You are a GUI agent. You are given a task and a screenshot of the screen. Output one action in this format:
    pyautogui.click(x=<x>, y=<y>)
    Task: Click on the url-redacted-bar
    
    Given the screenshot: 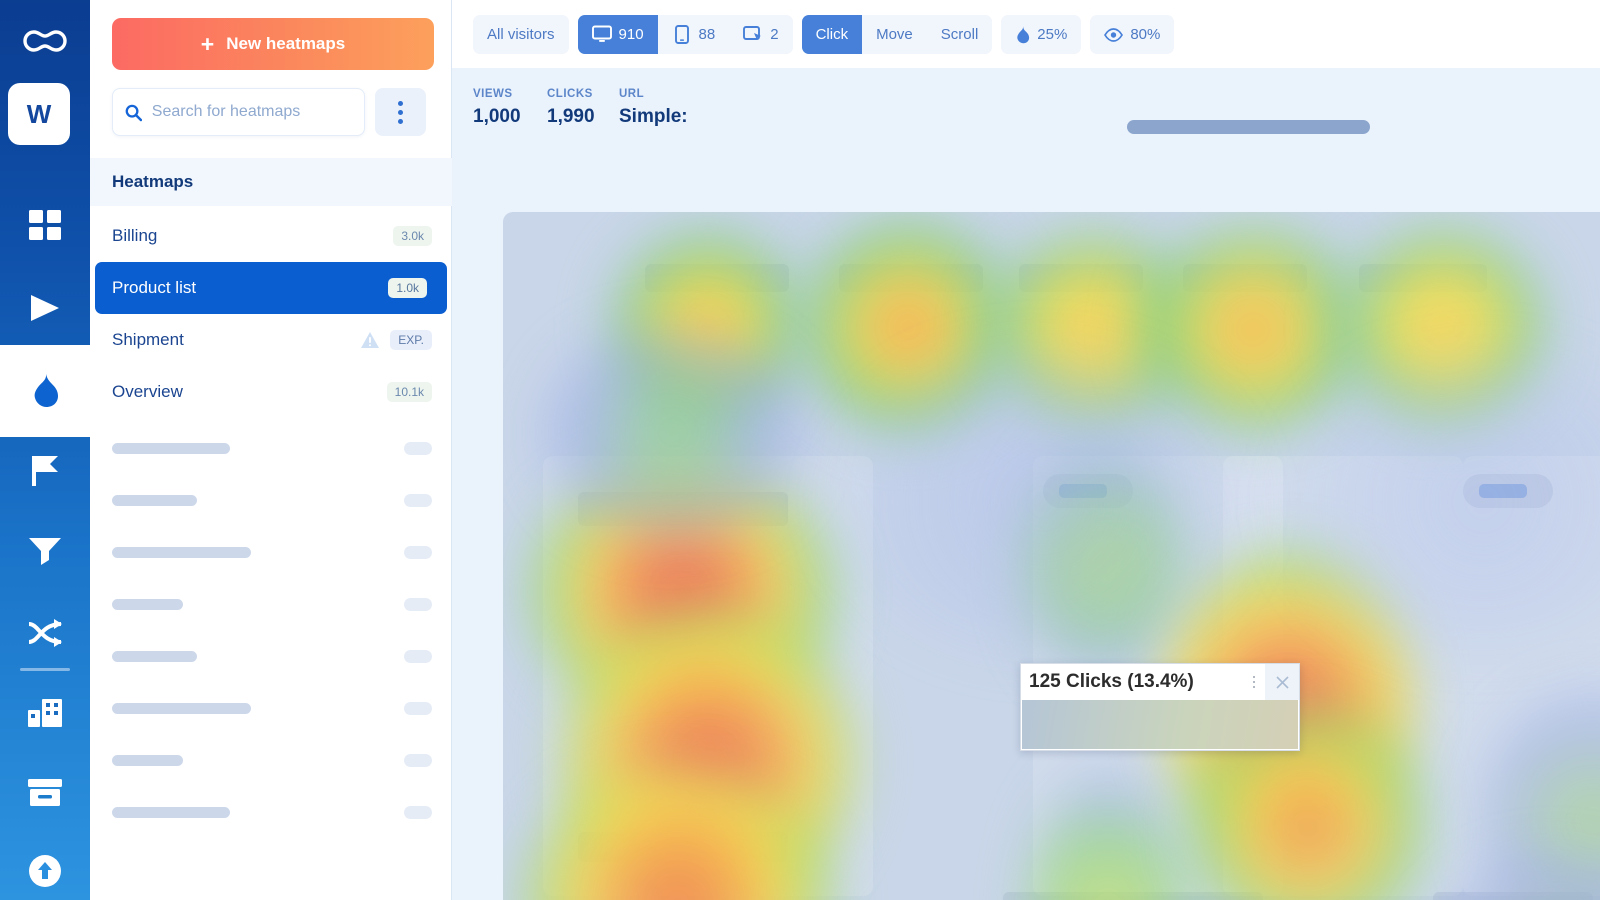 What is the action you would take?
    pyautogui.click(x=1248, y=127)
    